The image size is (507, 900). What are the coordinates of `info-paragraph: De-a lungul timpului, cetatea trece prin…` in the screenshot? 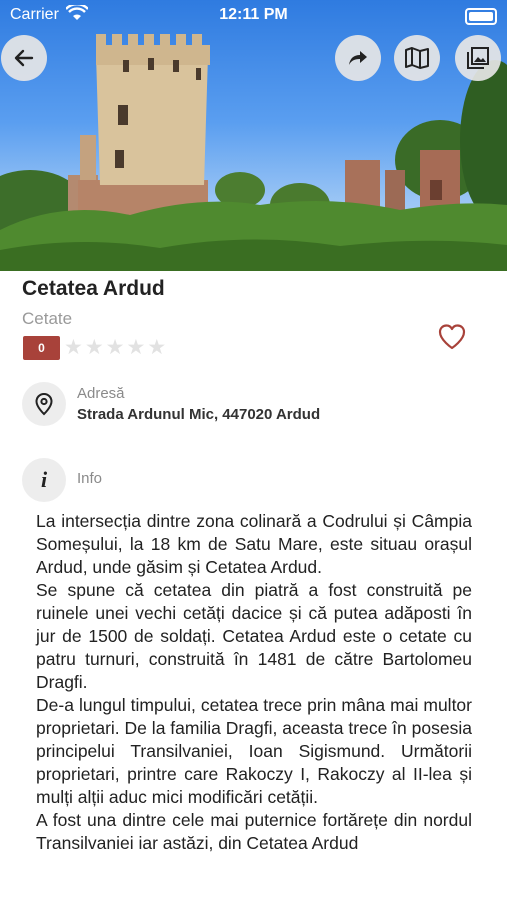 It's located at (254, 751).